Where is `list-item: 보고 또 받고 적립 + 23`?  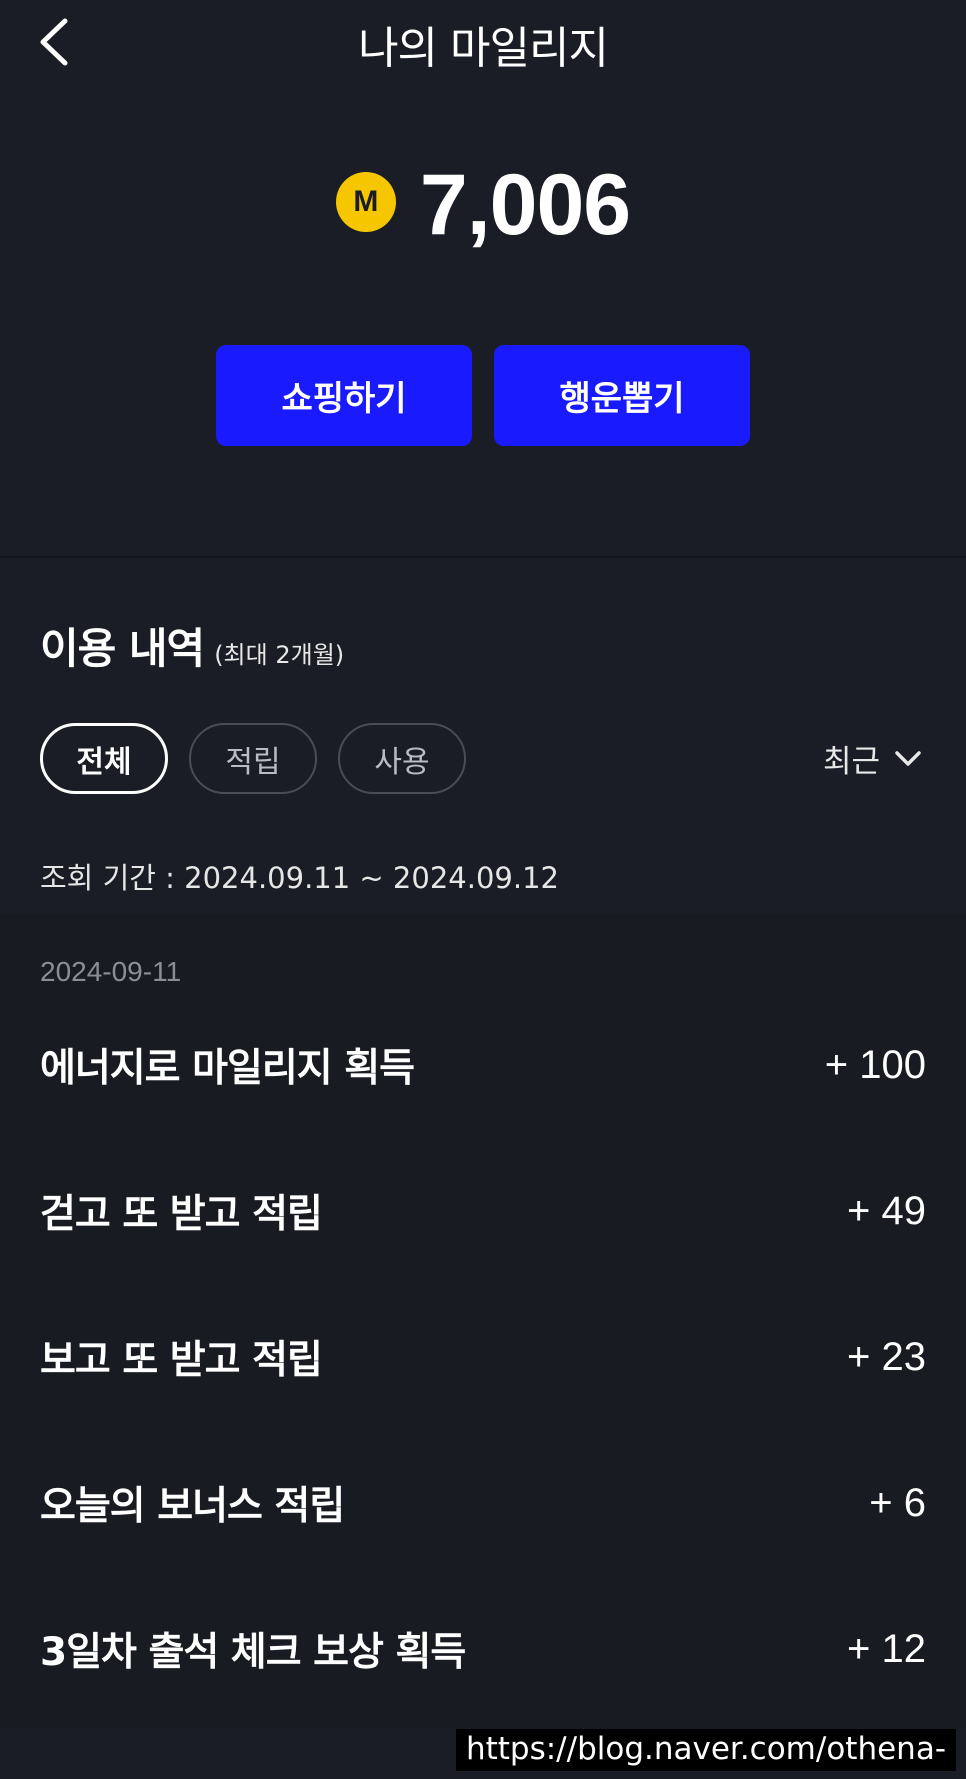 list-item: 보고 또 받고 적립 + 23 is located at coordinates (483, 1357).